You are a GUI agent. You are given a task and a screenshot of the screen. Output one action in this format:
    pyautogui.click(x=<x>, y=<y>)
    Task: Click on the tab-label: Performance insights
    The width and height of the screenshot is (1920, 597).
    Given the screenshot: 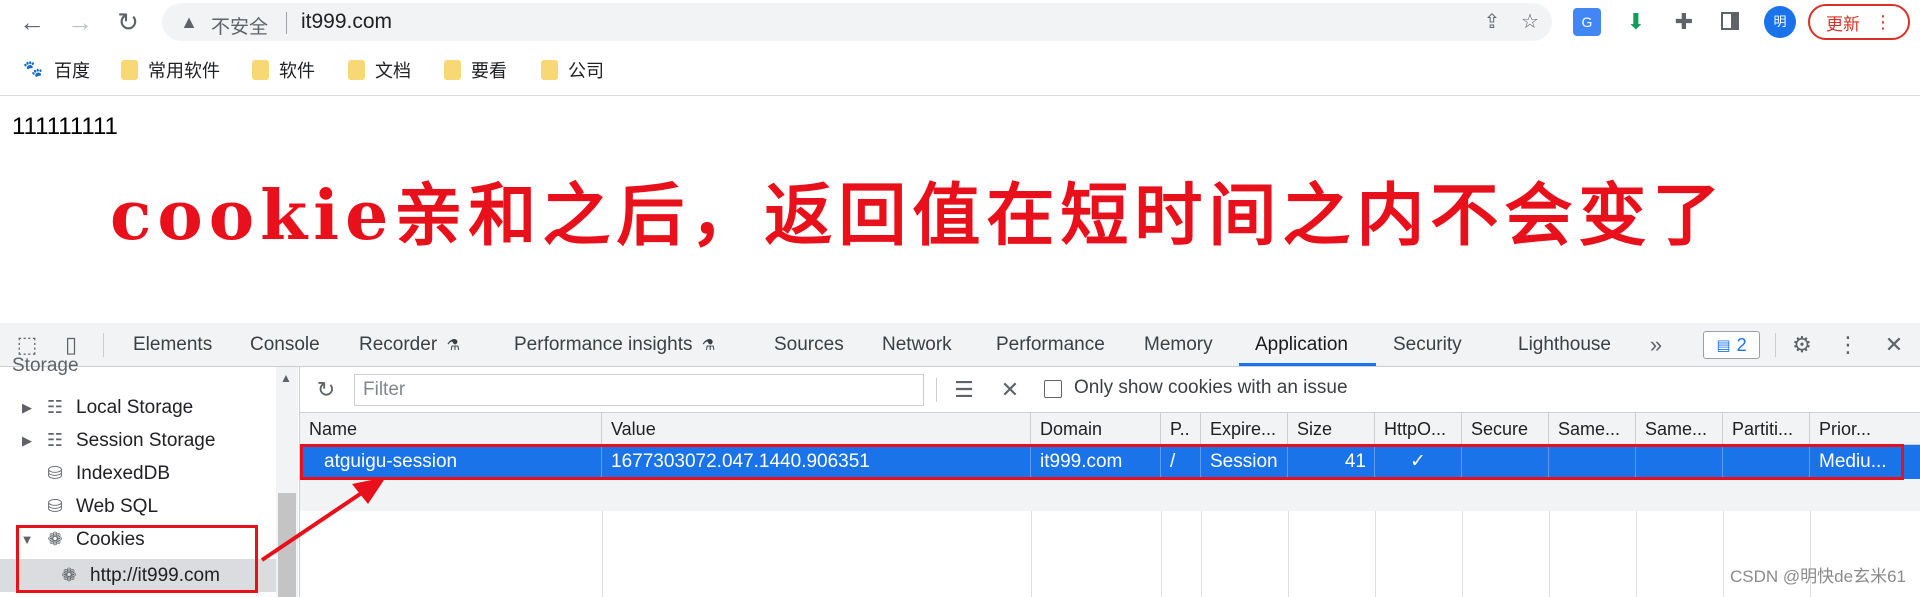 What is the action you would take?
    pyautogui.click(x=603, y=344)
    